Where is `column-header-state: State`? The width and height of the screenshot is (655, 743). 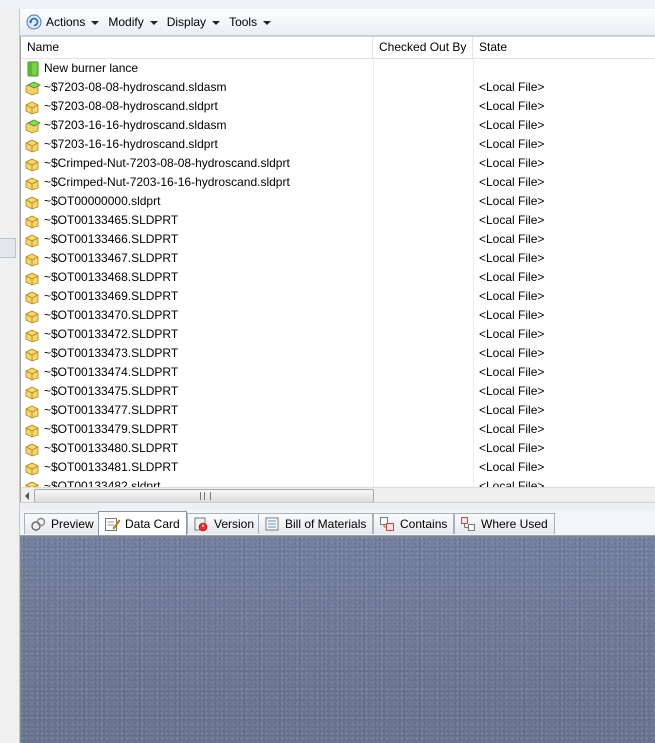 column-header-state: State is located at coordinates (564, 47).